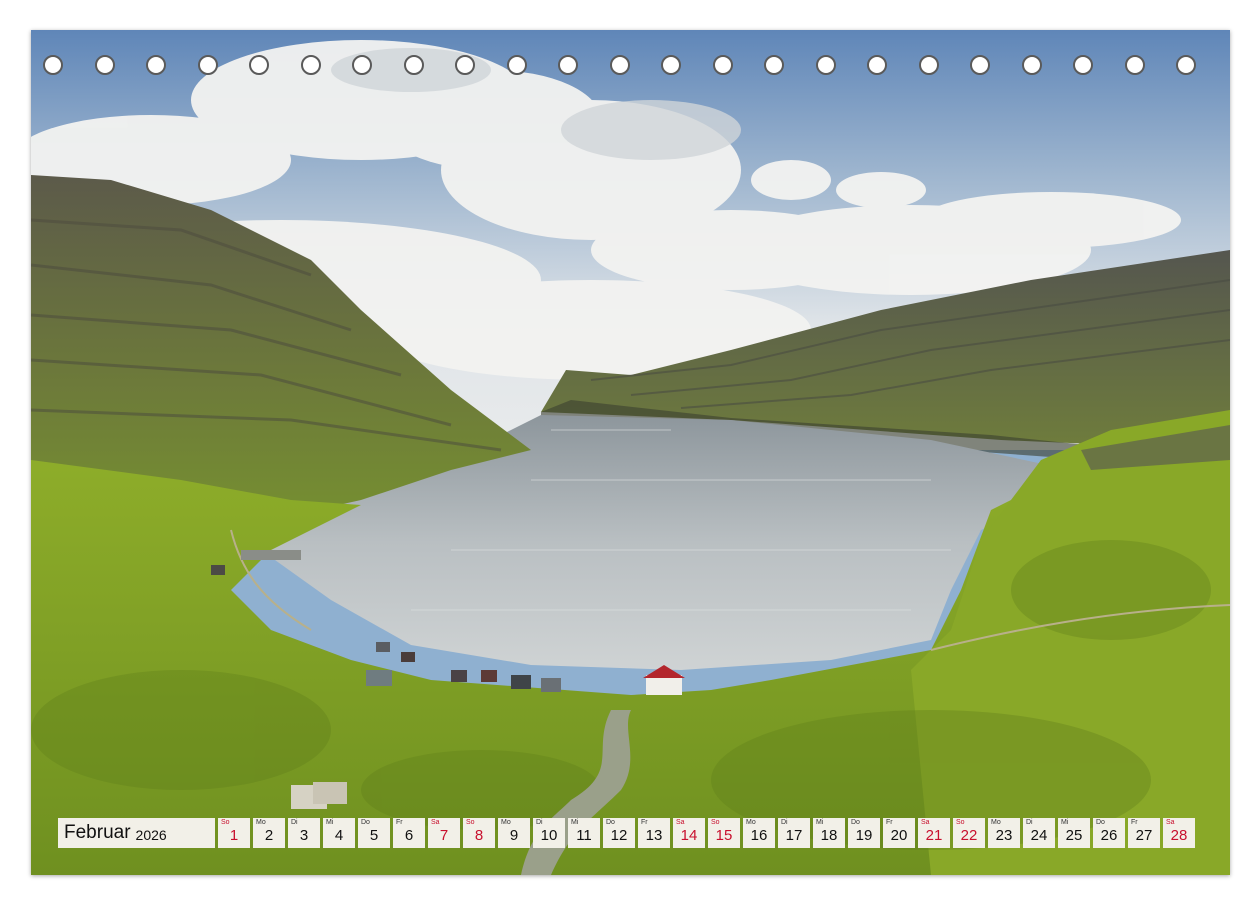 Image resolution: width=1260 pixels, height=905 pixels. I want to click on day-number: 27, so click(1144, 835).